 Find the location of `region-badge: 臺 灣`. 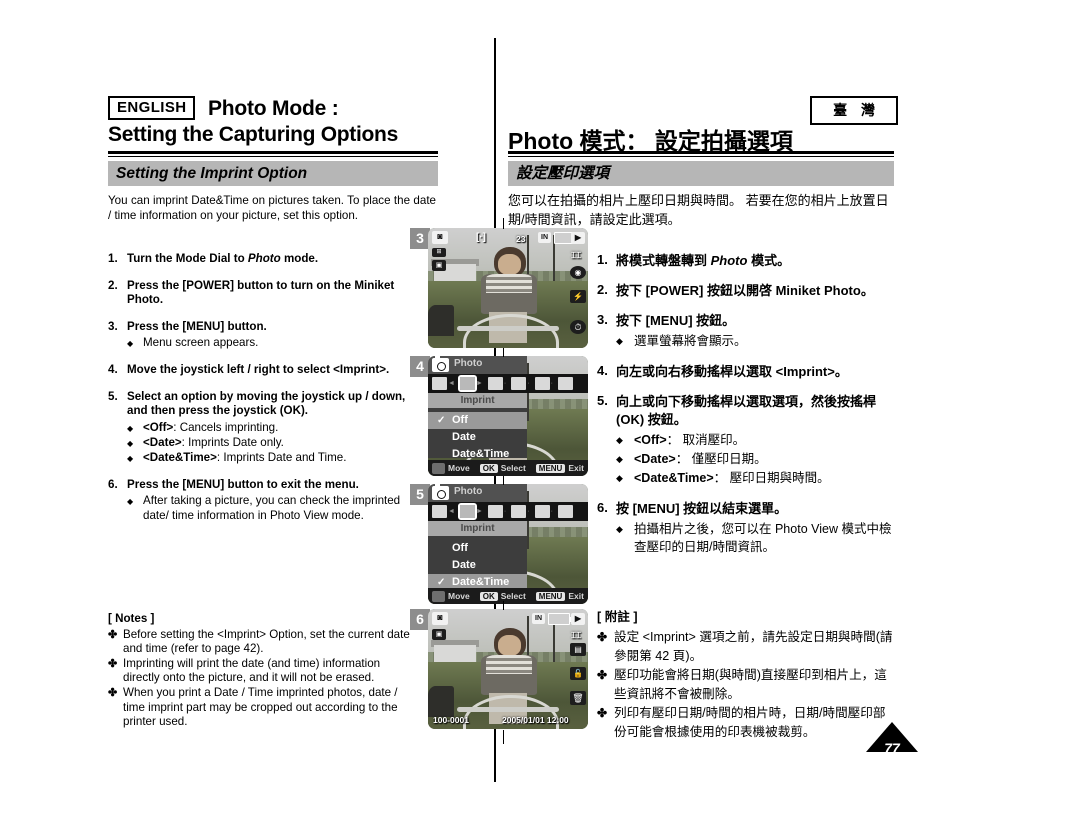

region-badge: 臺 灣 is located at coordinates (854, 110).